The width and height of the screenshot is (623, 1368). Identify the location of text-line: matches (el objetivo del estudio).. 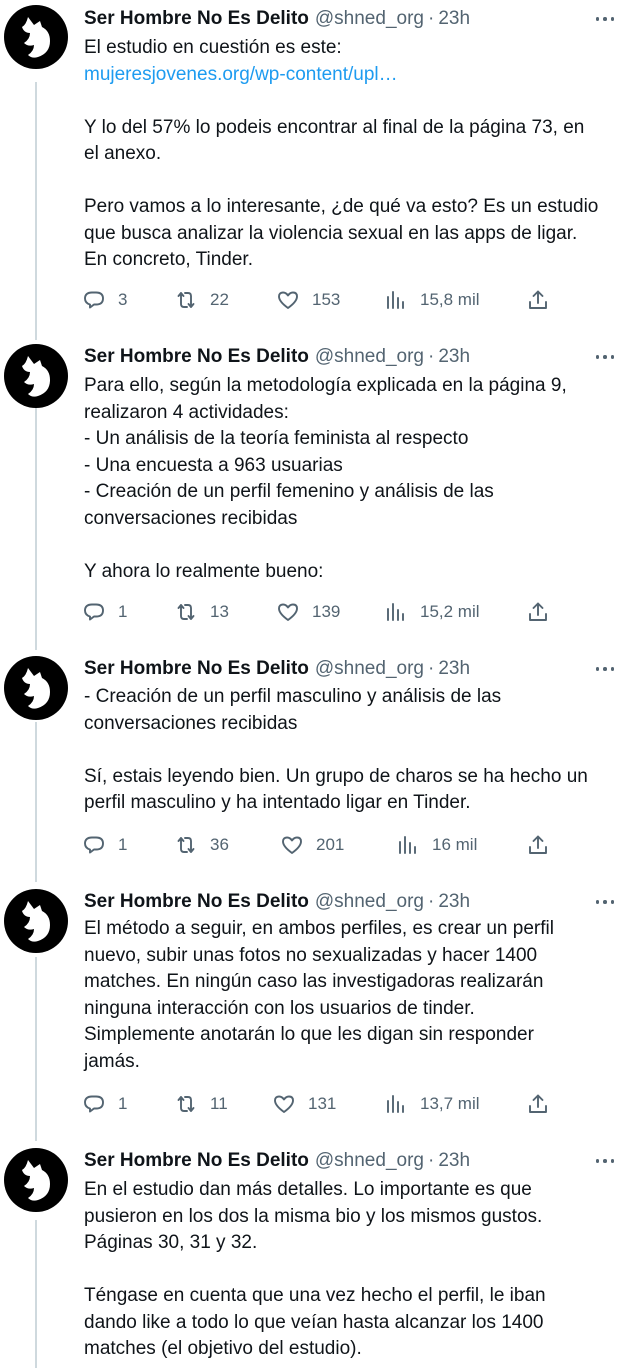
(223, 1348).